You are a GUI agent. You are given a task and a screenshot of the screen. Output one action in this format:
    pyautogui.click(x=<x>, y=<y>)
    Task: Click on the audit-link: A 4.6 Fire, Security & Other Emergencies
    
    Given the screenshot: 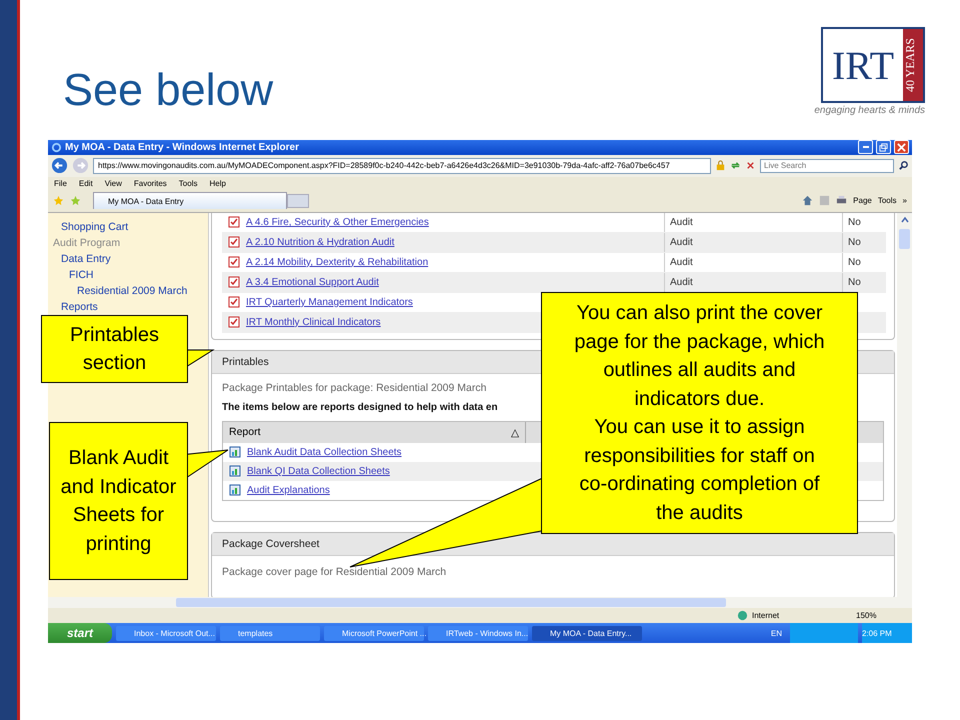 What is the action you would take?
    pyautogui.click(x=337, y=222)
    